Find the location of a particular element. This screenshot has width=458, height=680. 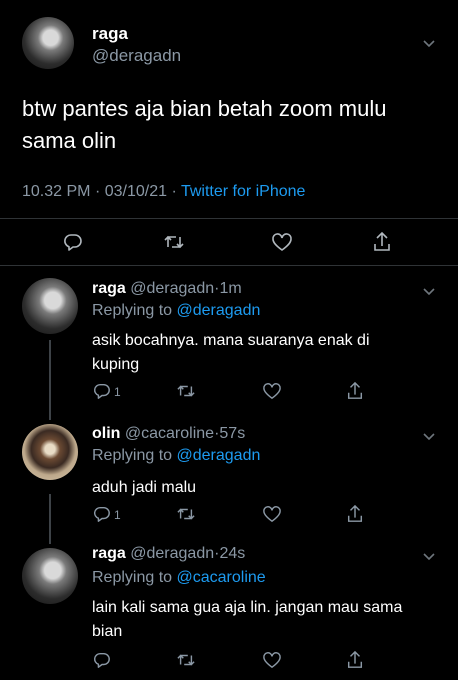

tweet-text-line: sama olin is located at coordinates (69, 140).